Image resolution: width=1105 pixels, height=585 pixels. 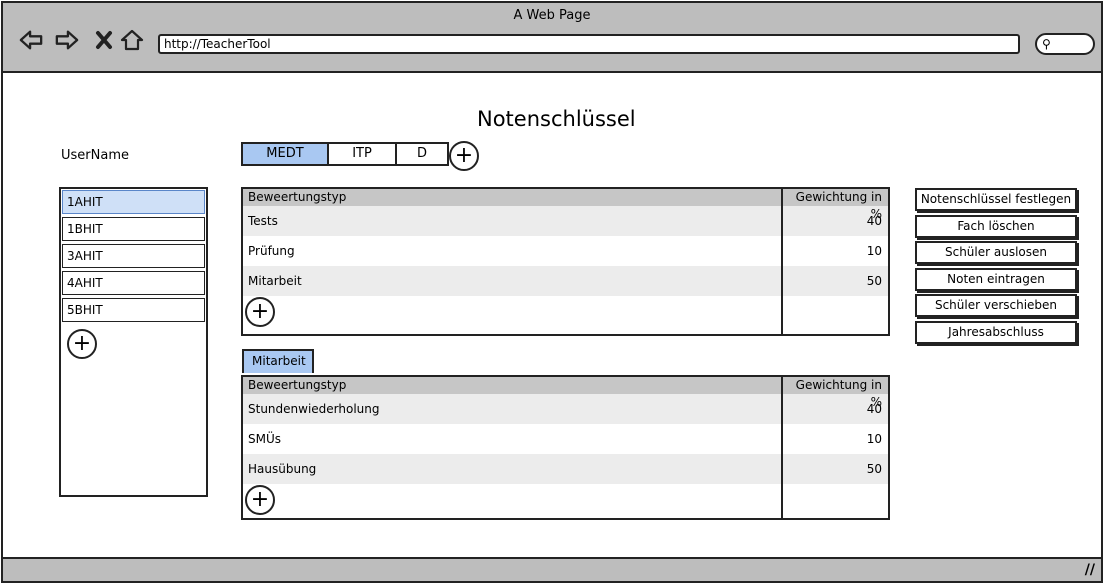 I want to click on table-row: Stundenwiederholung 40, so click(x=565, y=409).